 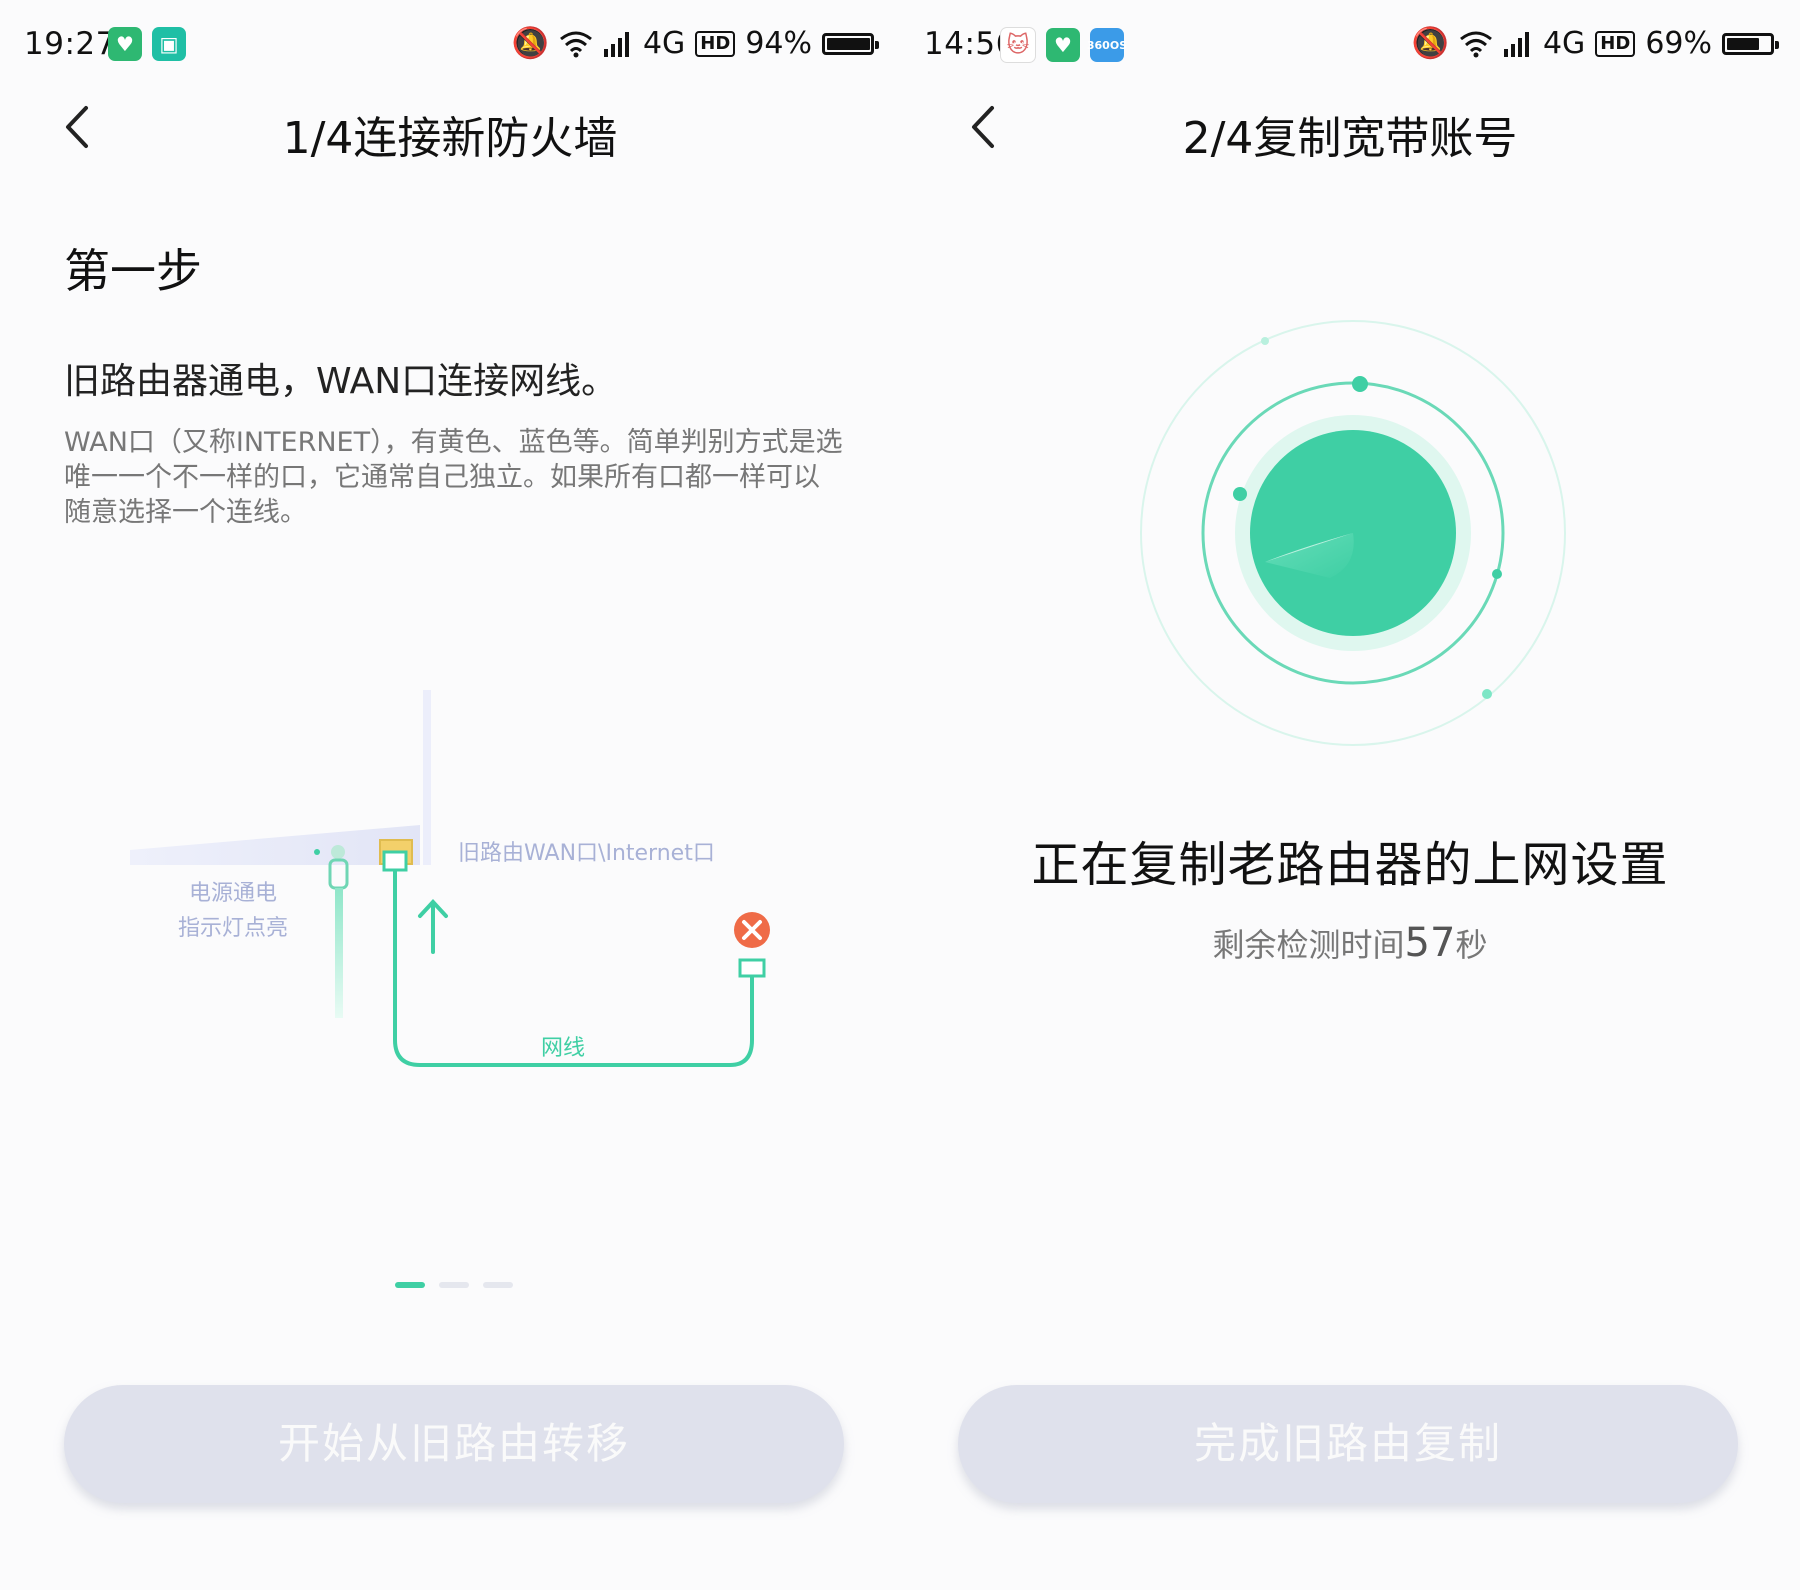 What do you see at coordinates (317, 852) in the screenshot?
I see `power-indicator-light` at bounding box center [317, 852].